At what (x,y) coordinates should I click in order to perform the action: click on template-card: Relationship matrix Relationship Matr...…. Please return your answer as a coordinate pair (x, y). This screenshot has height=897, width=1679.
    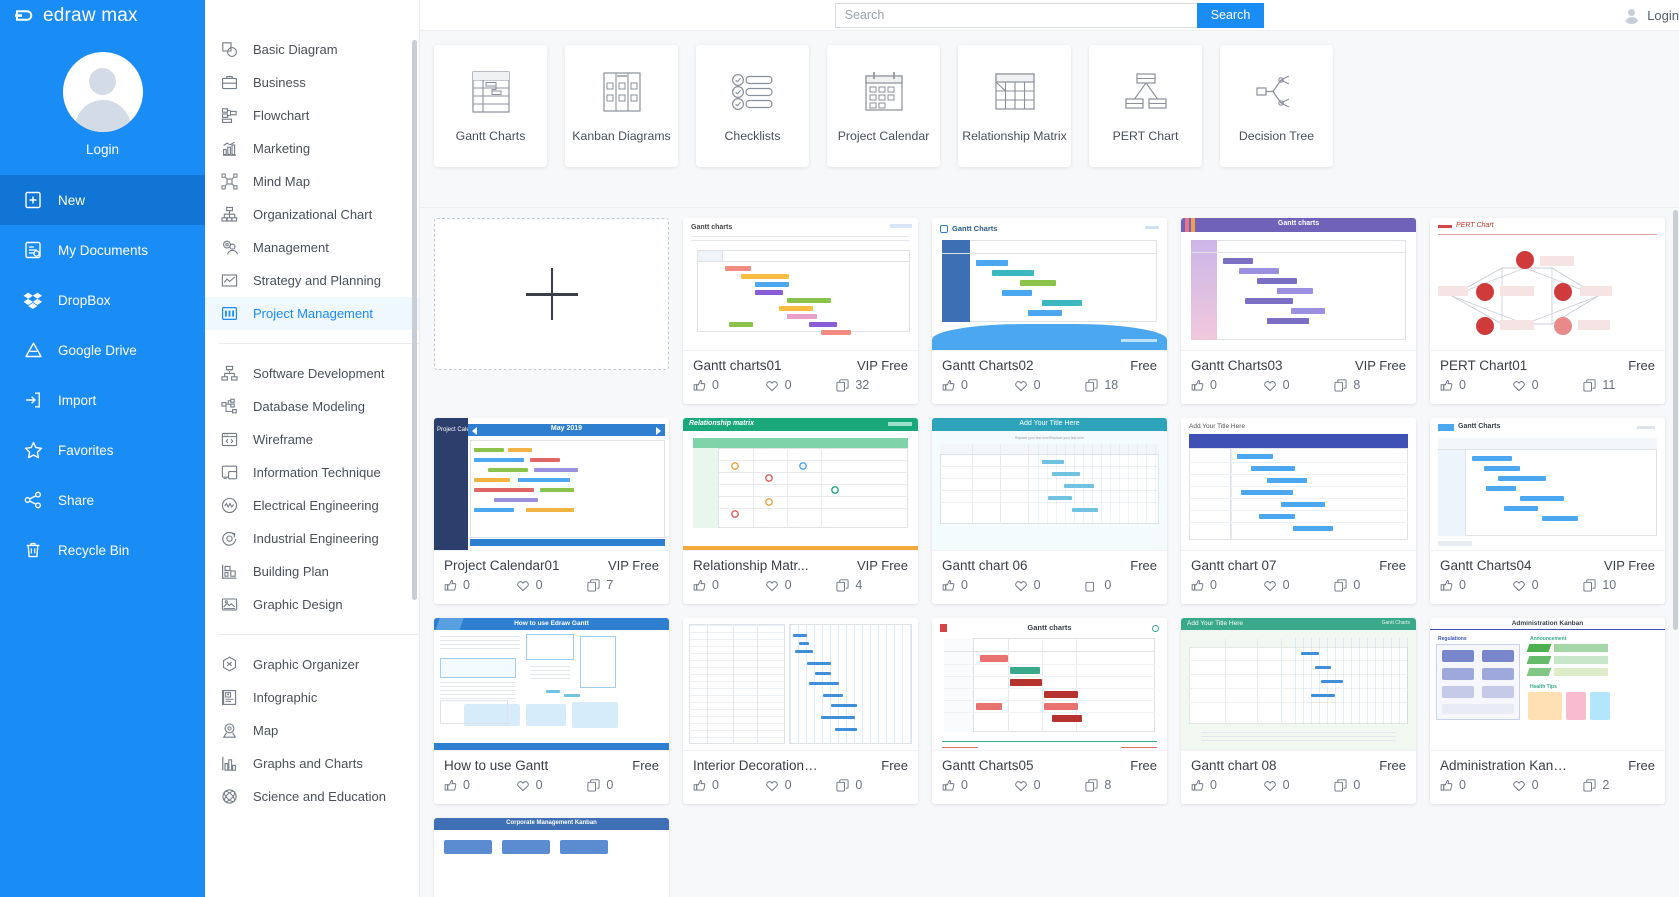
    Looking at the image, I should click on (800, 511).